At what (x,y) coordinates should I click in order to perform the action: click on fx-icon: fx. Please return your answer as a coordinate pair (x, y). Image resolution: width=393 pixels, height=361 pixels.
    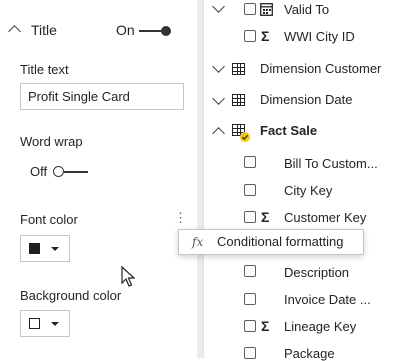
    Looking at the image, I should click on (198, 242).